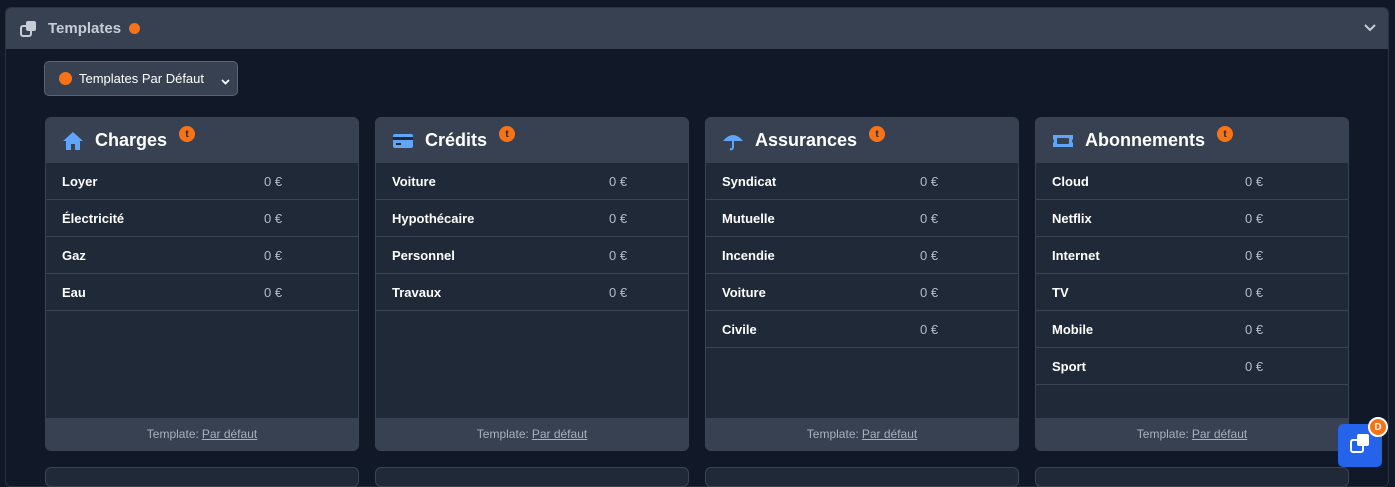  What do you see at coordinates (456, 140) in the screenshot?
I see `card-title: Crédits` at bounding box center [456, 140].